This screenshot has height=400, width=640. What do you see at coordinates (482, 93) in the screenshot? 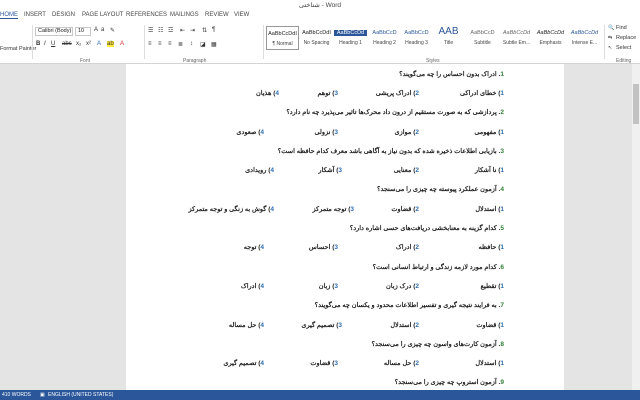
I see `option: 1) خطای ادراکی` at bounding box center [482, 93].